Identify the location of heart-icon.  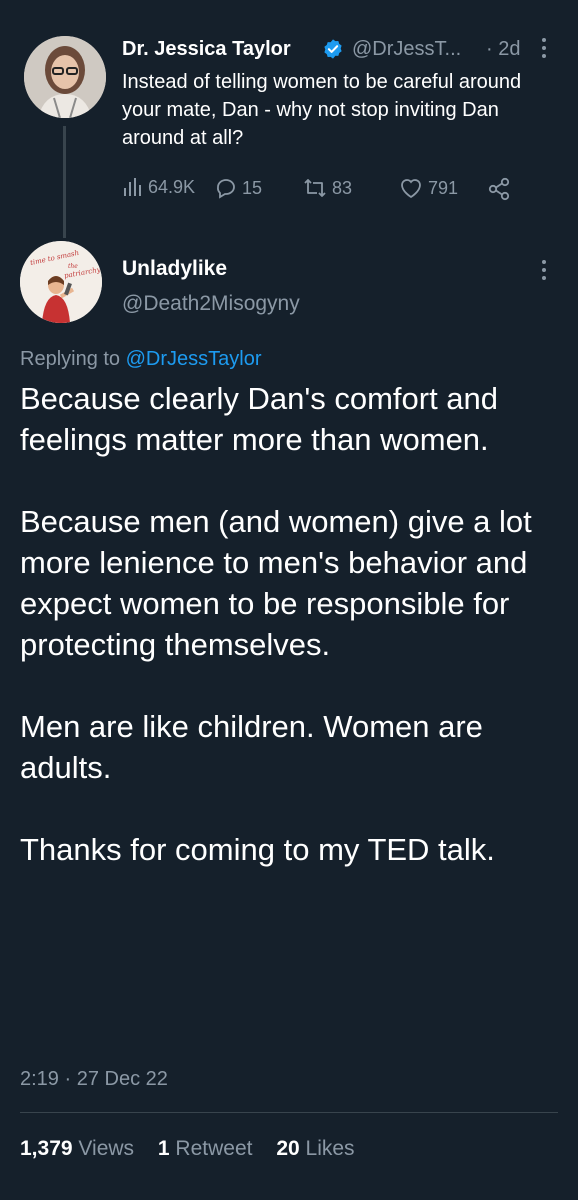
(411, 189).